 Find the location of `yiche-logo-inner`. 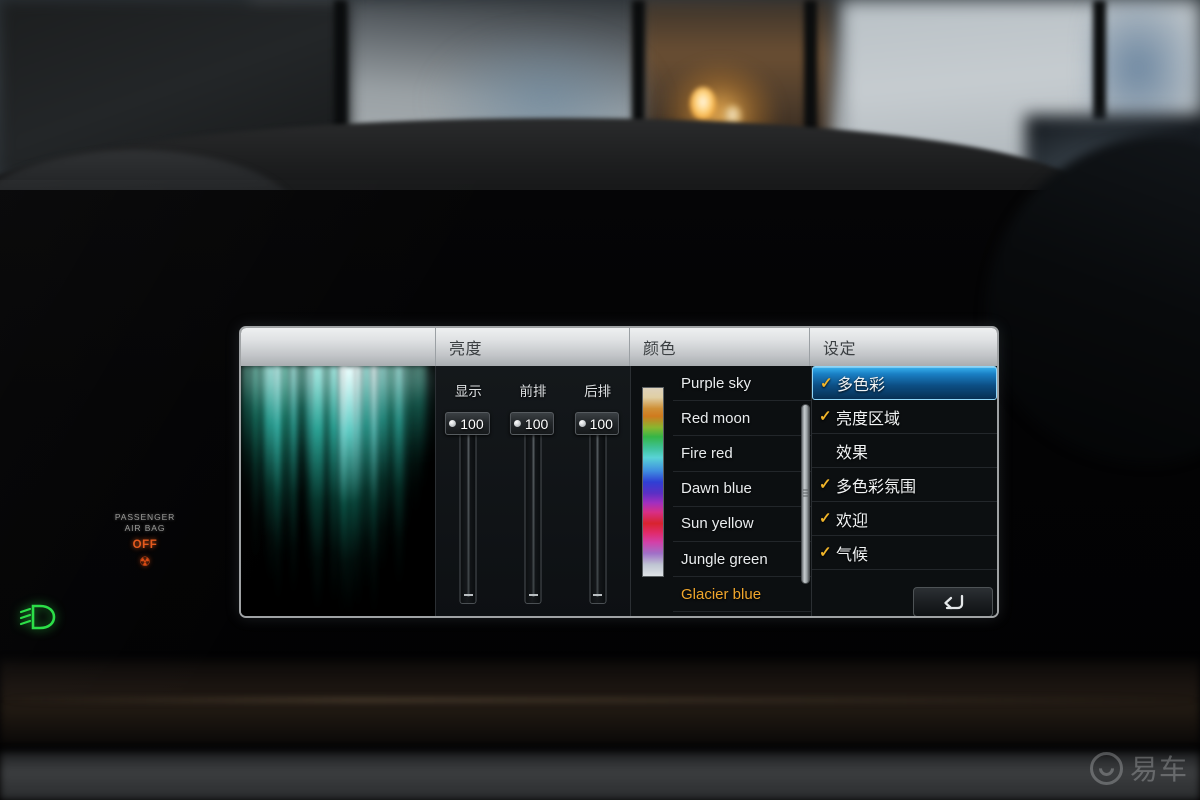

yiche-logo-inner is located at coordinates (1106, 768).